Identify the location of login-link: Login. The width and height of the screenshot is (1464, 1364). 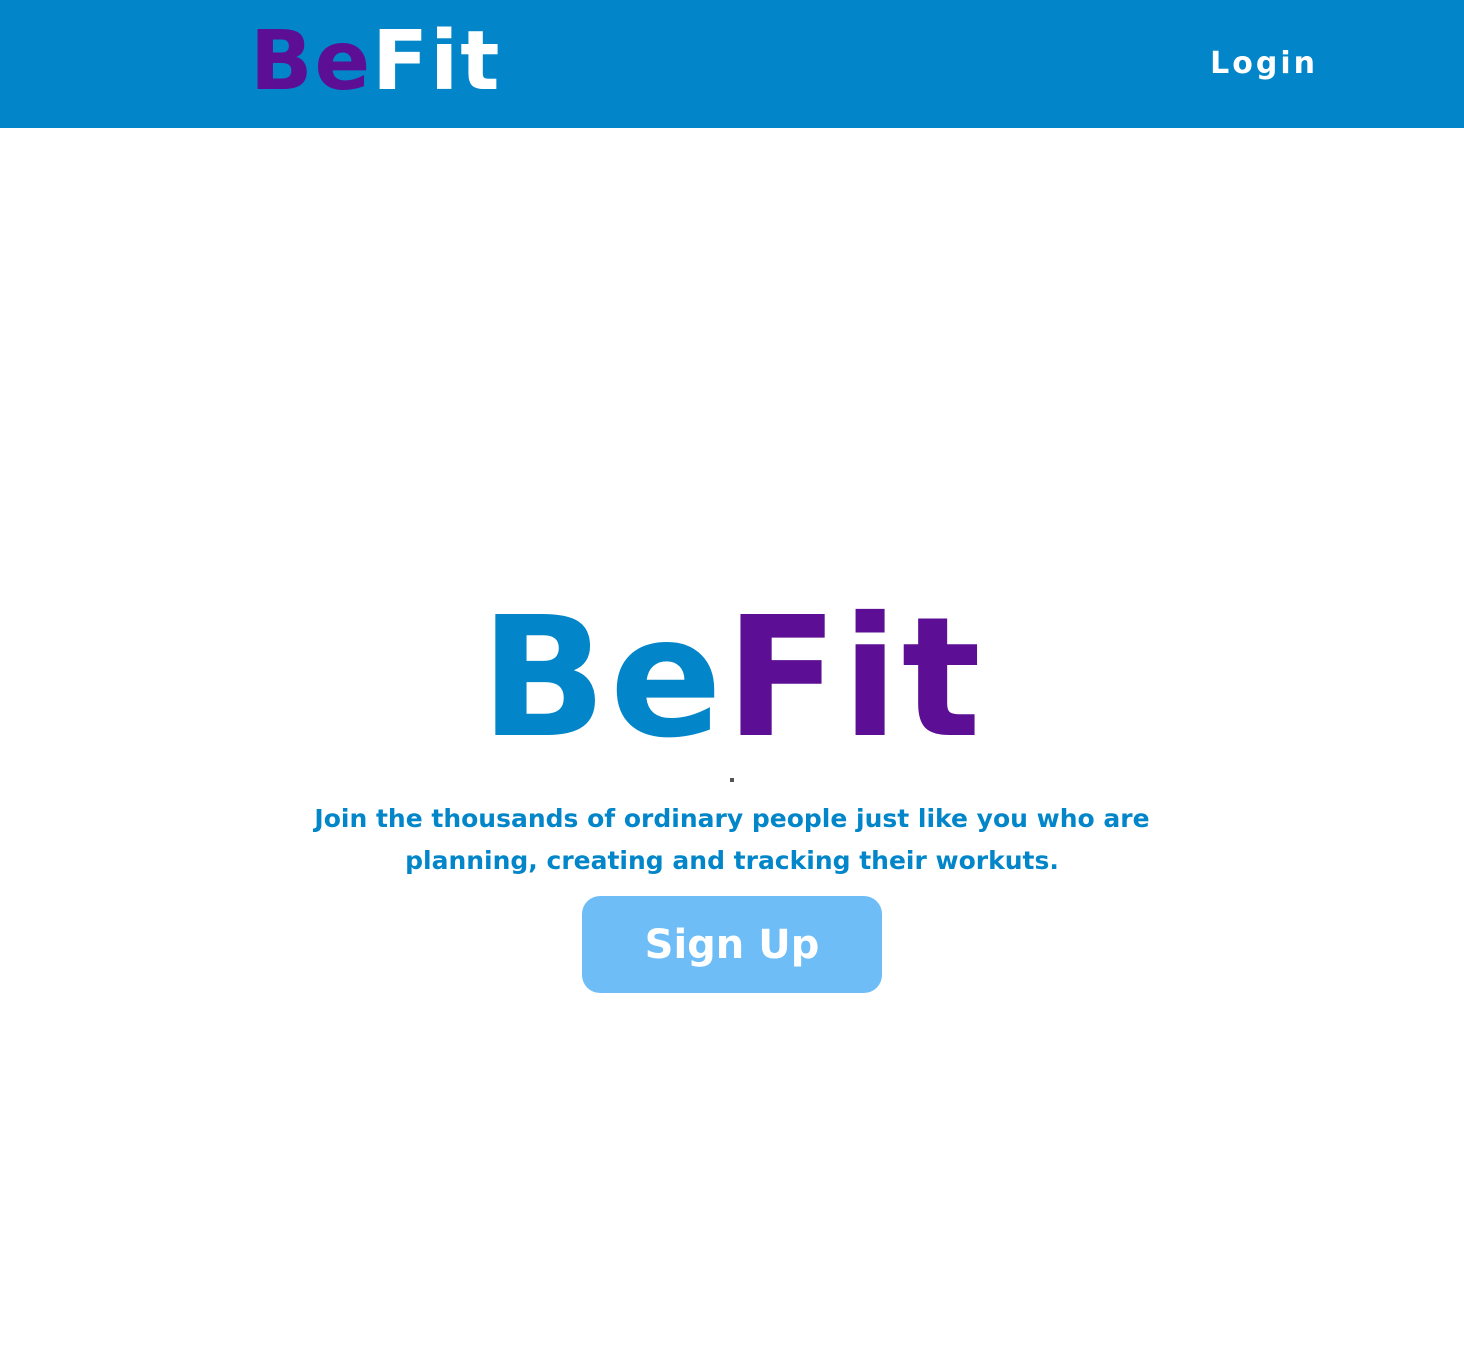
(1264, 64).